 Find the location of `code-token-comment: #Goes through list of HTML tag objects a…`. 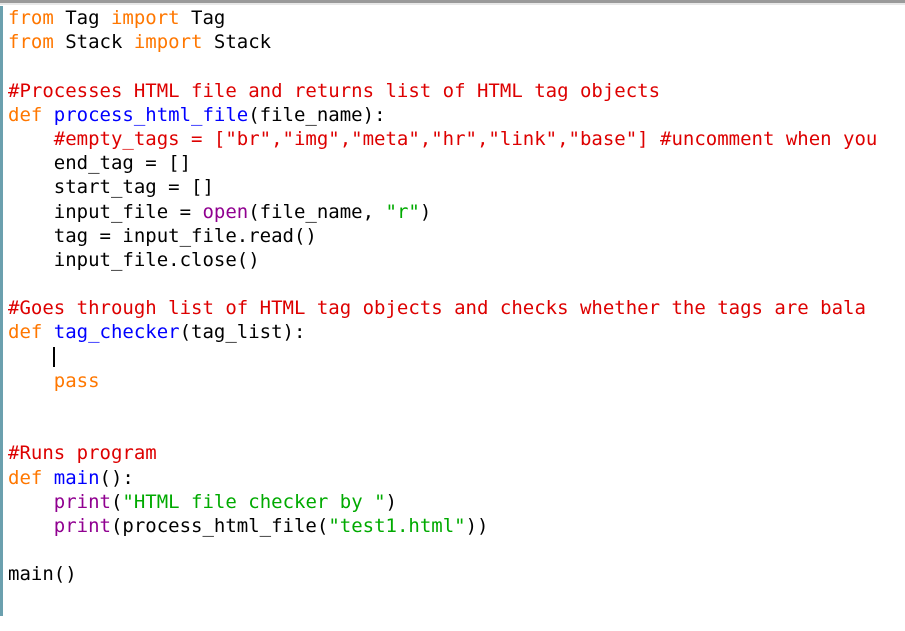

code-token-comment: #Goes through list of HTML tag objects a… is located at coordinates (437, 308).